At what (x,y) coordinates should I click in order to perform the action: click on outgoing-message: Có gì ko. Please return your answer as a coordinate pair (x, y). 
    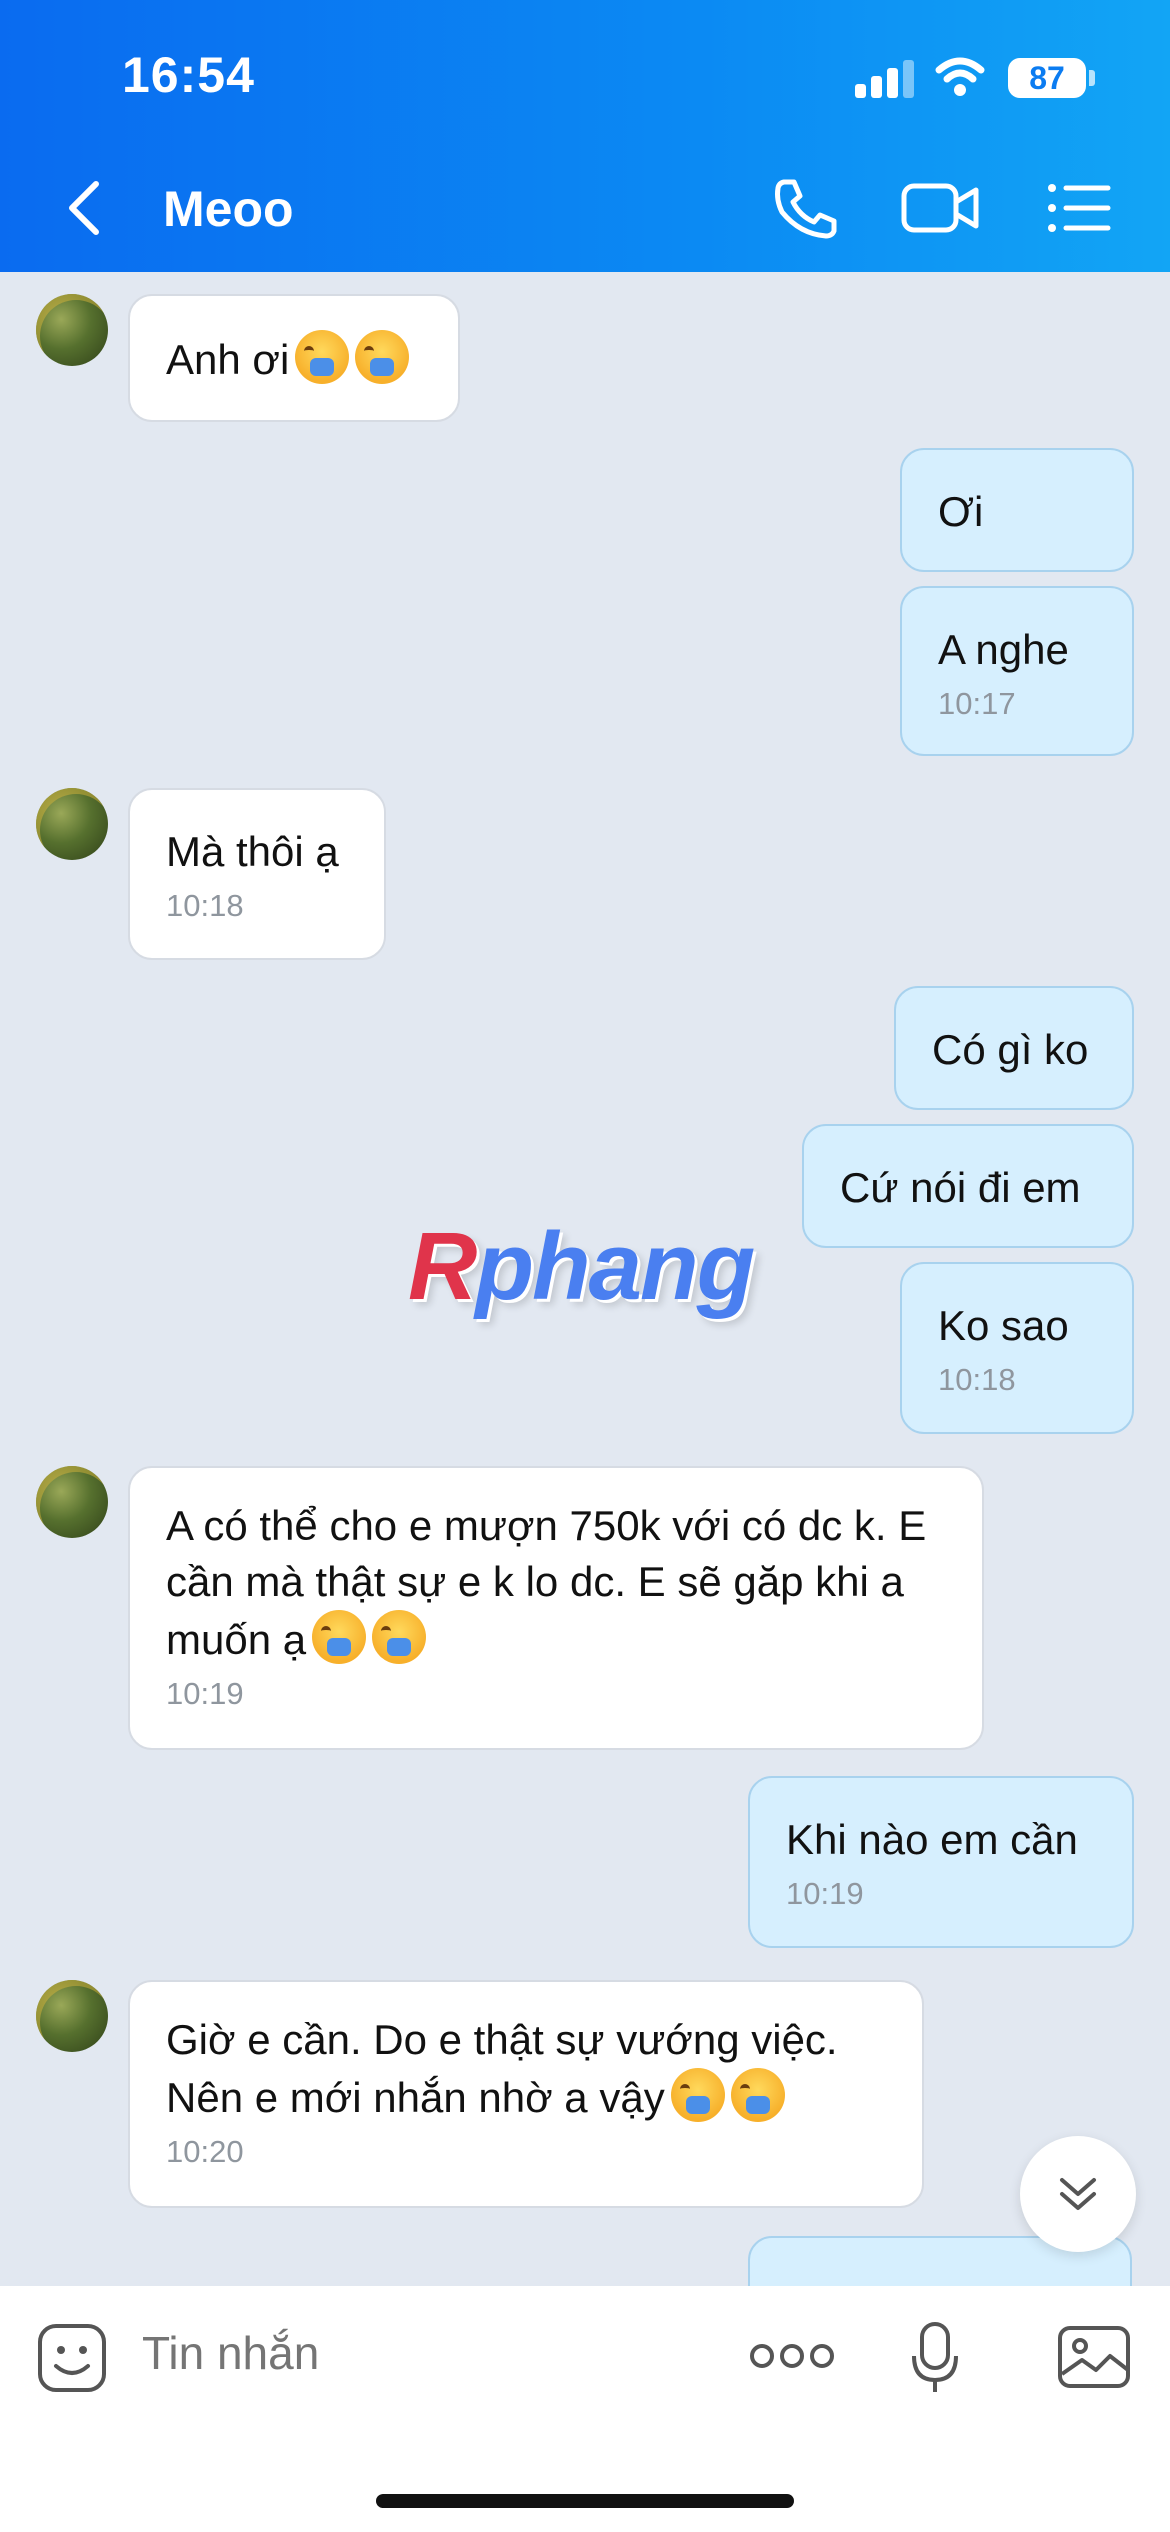
    Looking at the image, I should click on (1014, 1048).